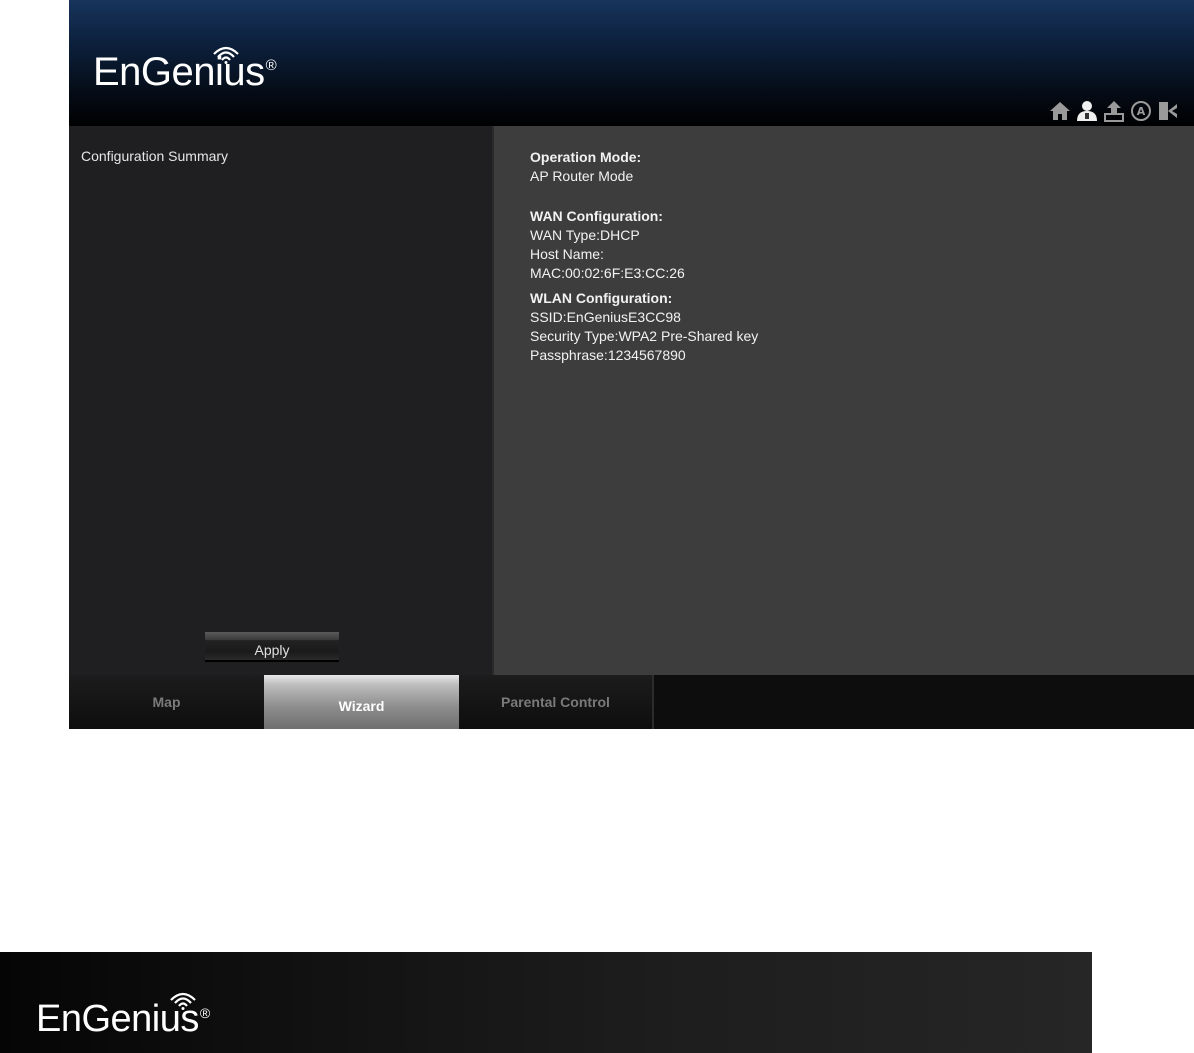  Describe the element at coordinates (586, 157) in the screenshot. I see `operation-mode-title: Operation Mode:` at that location.